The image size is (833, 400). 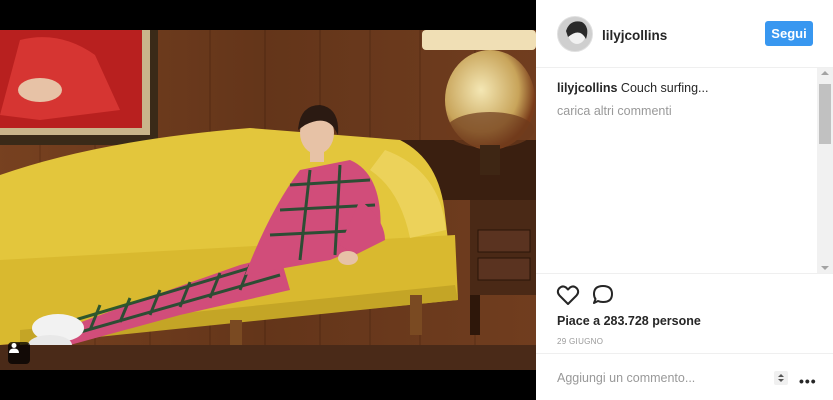 What do you see at coordinates (825, 73) in the screenshot?
I see `scroll-up-arrow-icon` at bounding box center [825, 73].